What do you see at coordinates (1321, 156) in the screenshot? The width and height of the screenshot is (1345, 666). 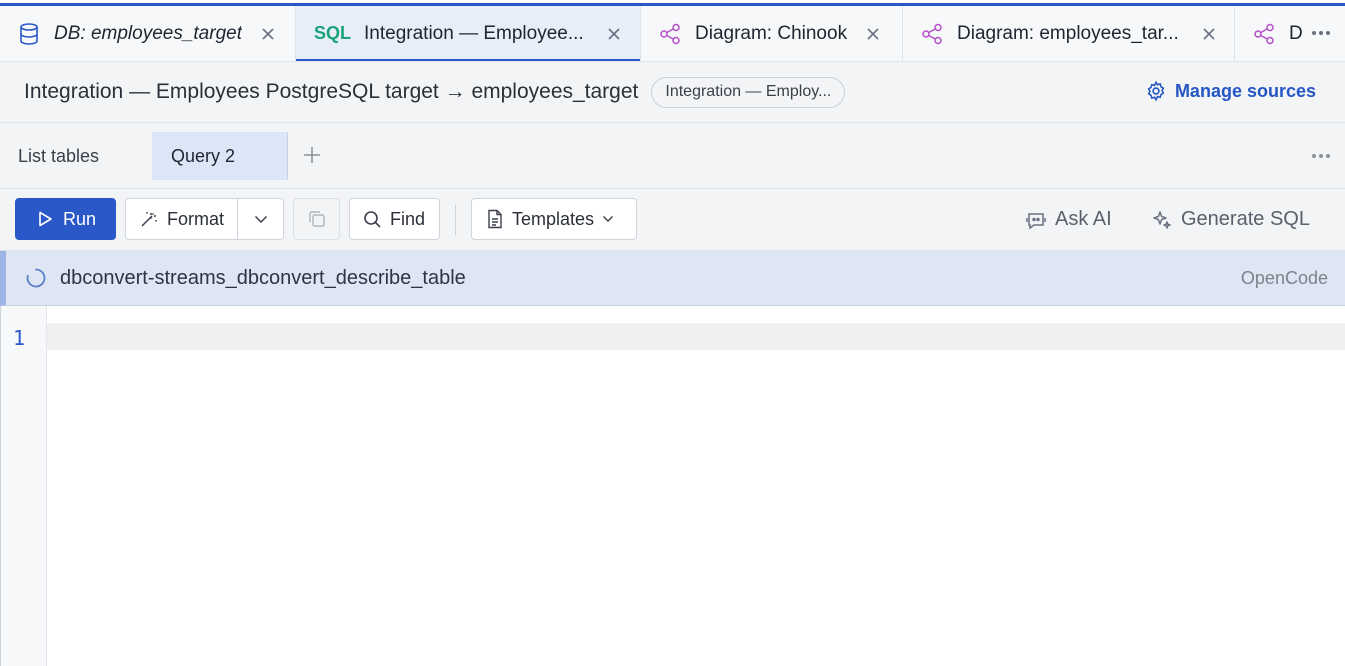 I see `query-tabs-more-icon` at bounding box center [1321, 156].